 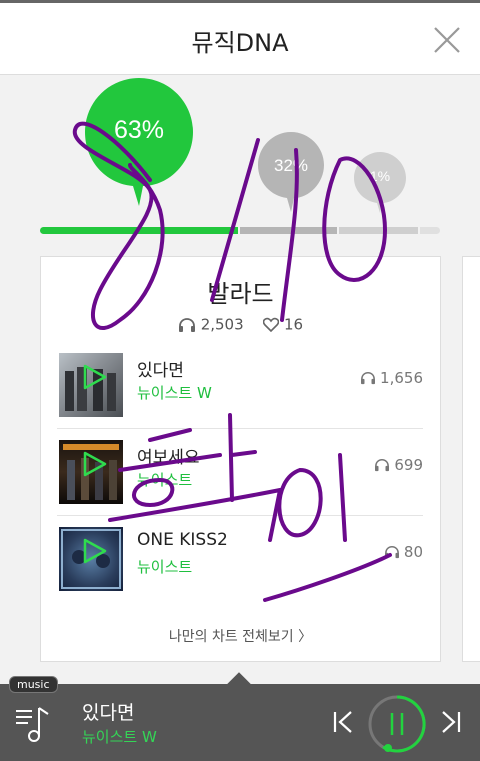 What do you see at coordinates (139, 130) in the screenshot?
I see `dna-percent-primary: 63%` at bounding box center [139, 130].